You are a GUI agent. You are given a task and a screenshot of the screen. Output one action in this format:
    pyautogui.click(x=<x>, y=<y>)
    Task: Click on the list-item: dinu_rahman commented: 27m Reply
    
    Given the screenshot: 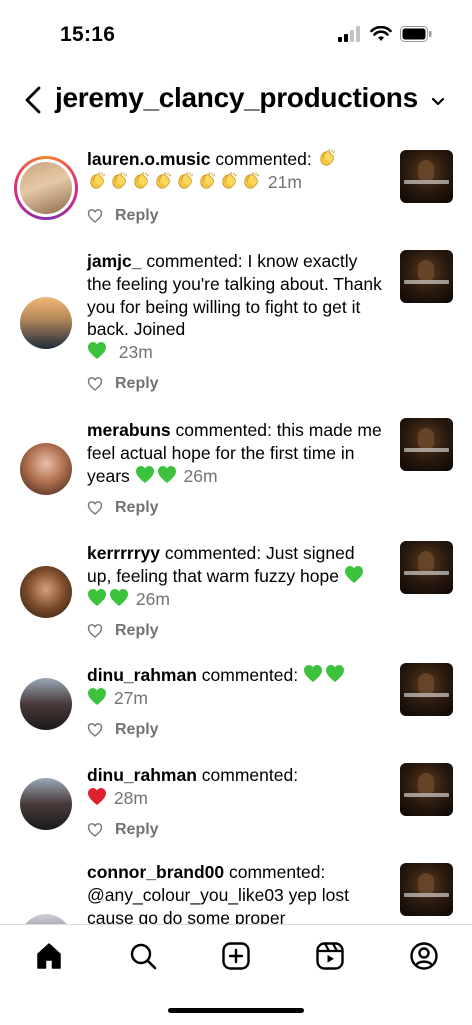 What is the action you would take?
    pyautogui.click(x=236, y=706)
    